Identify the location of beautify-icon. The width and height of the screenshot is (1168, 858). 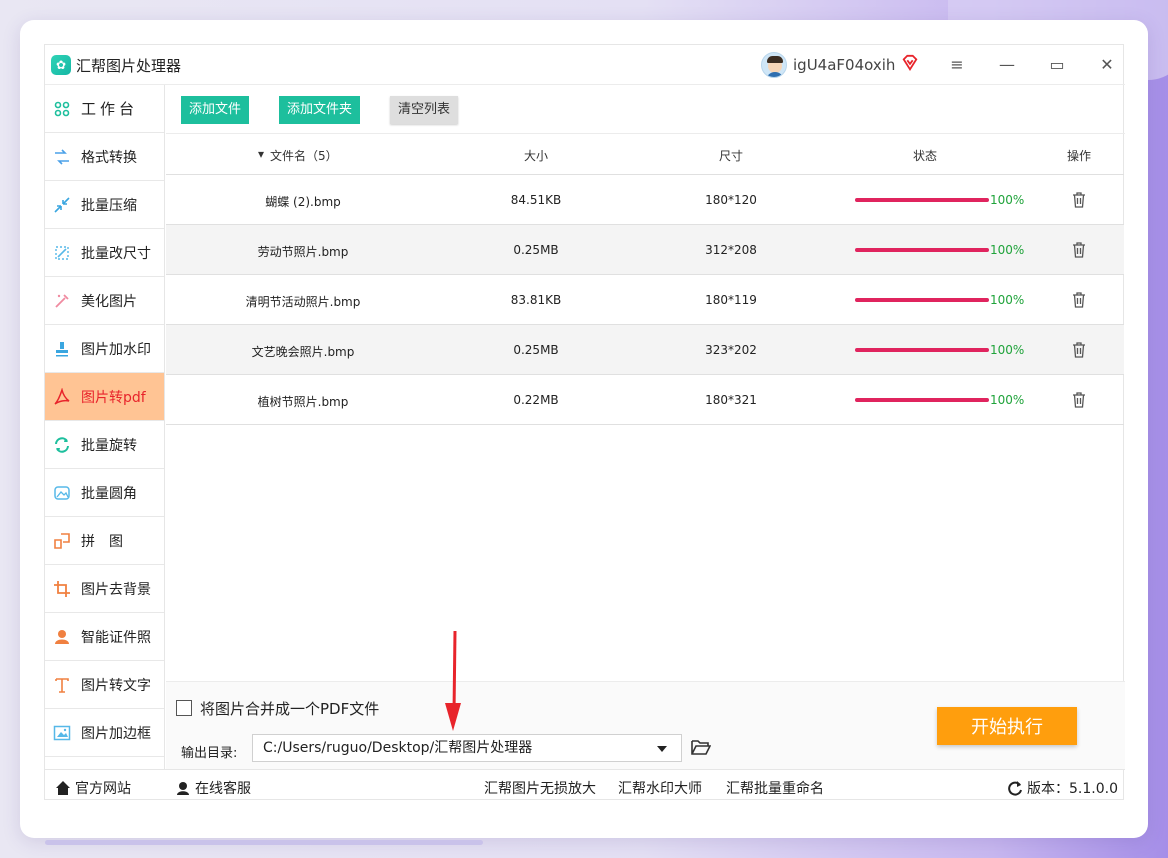
(62, 301).